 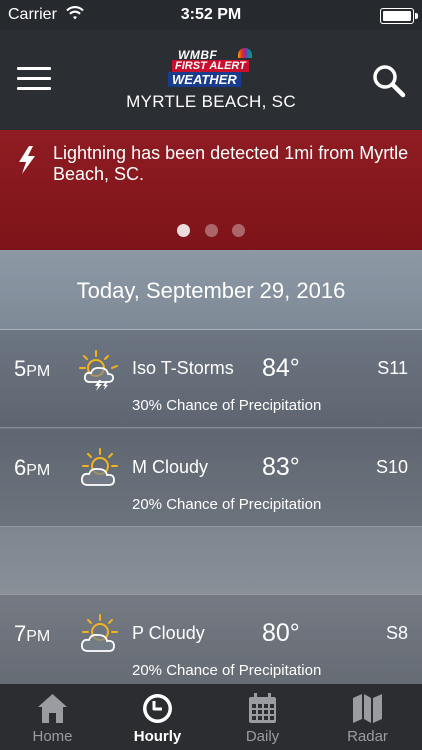 I want to click on forecast-date: Today, September 29, 2016, so click(x=211, y=290).